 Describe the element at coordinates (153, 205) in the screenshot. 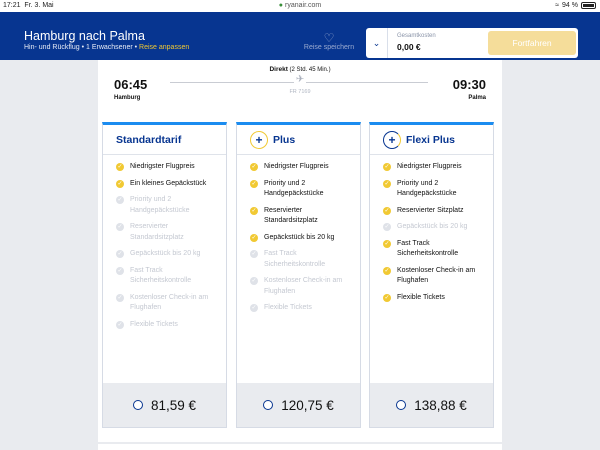

I see `feature-item-excluded: ✓ Priority und 2 Handgepäckstücke` at that location.